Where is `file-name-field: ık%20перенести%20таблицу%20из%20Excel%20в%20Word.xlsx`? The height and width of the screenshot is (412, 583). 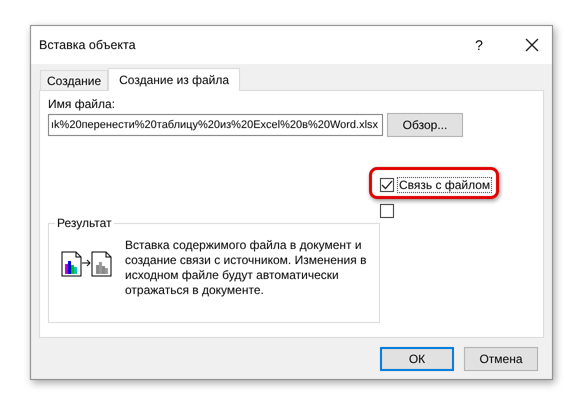 file-name-field: ık%20перенести%20таблицу%20из%20Excel%20в%20Word.xlsx is located at coordinates (215, 125).